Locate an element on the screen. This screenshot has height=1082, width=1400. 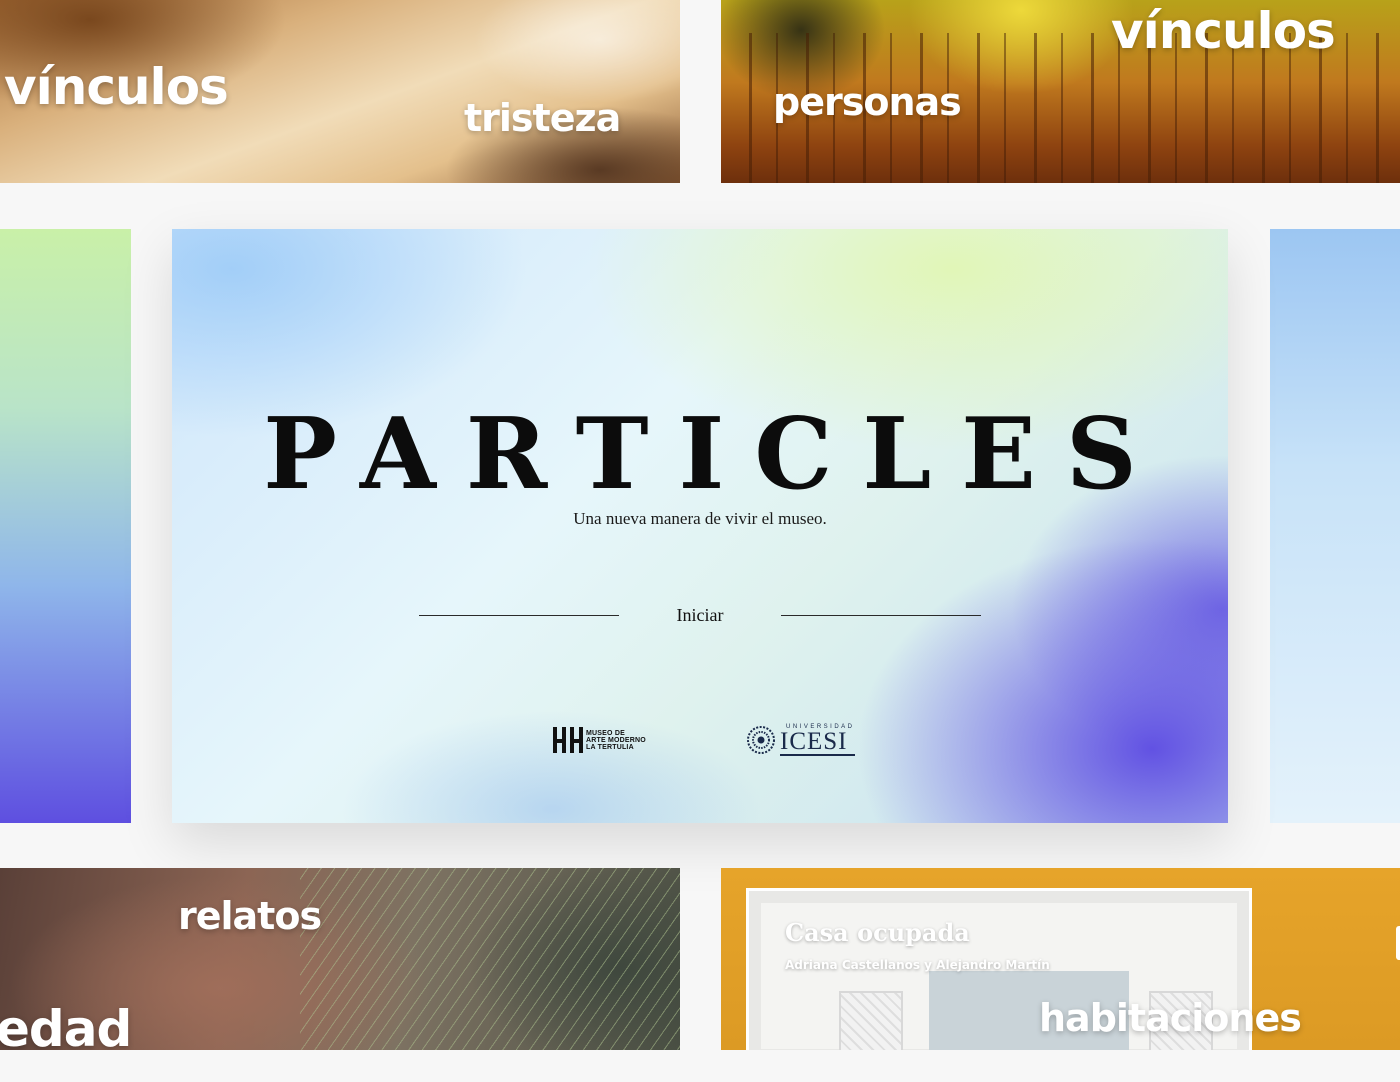
lattice-panel-left is located at coordinates (871, 1020).